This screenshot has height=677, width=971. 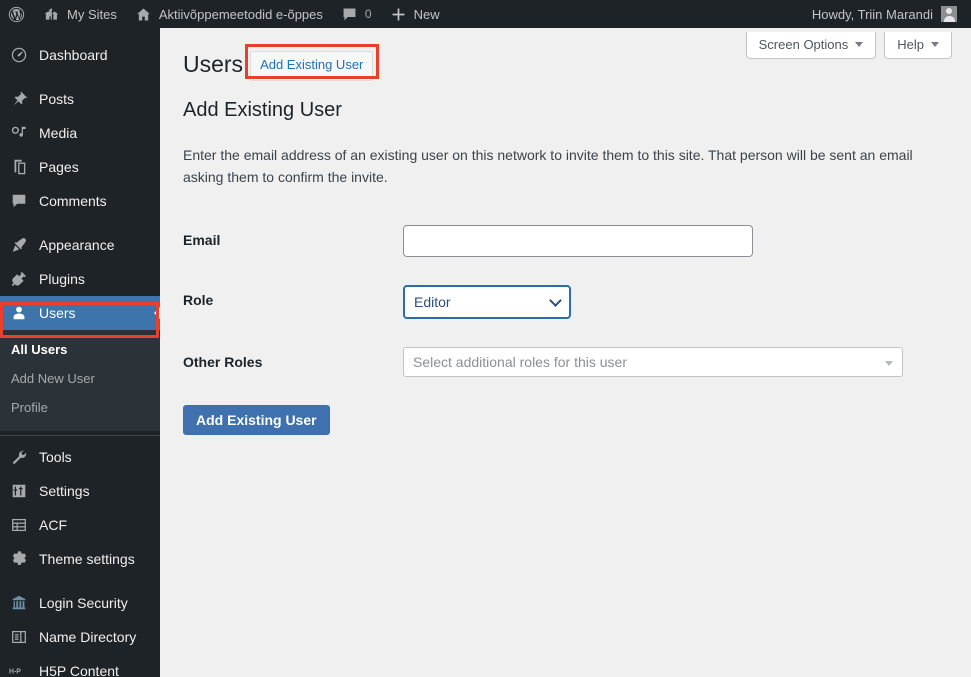 I want to click on email-field-cell, so click(x=673, y=241).